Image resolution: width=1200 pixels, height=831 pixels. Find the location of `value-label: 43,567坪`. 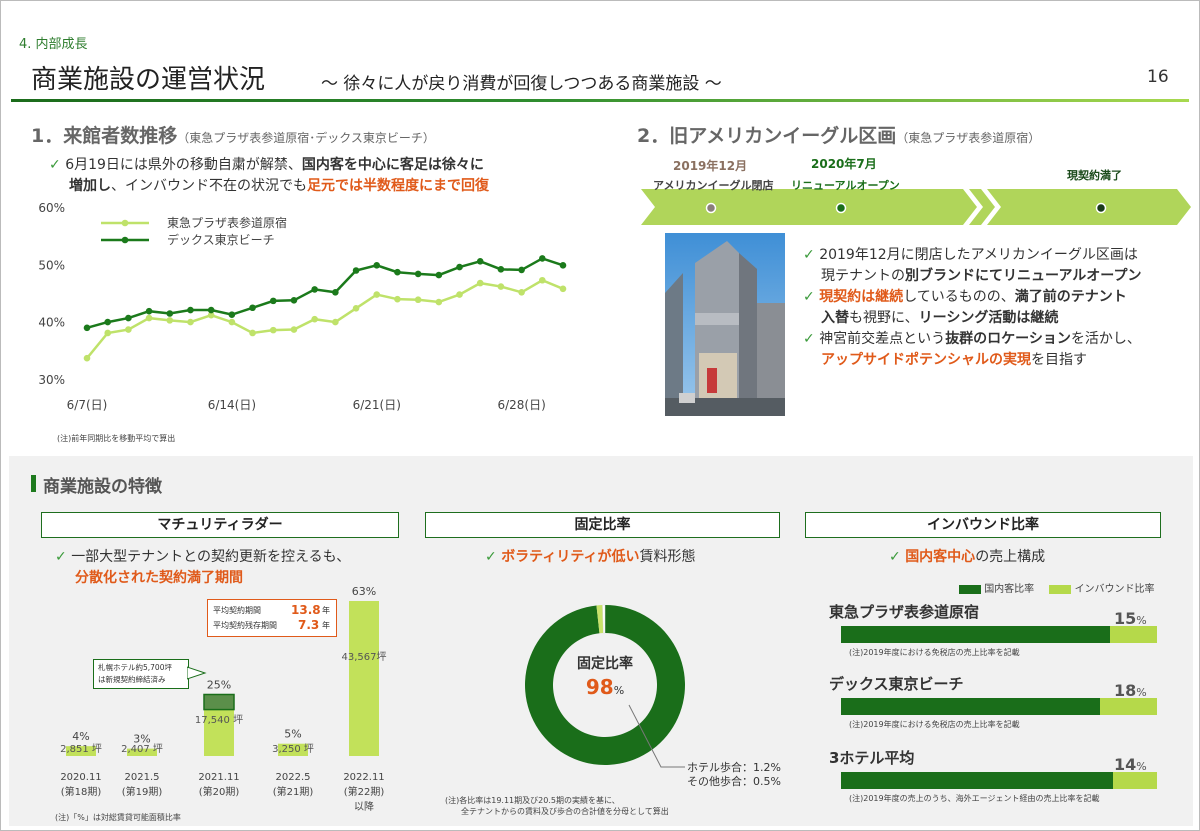

value-label: 43,567坪 is located at coordinates (364, 656).